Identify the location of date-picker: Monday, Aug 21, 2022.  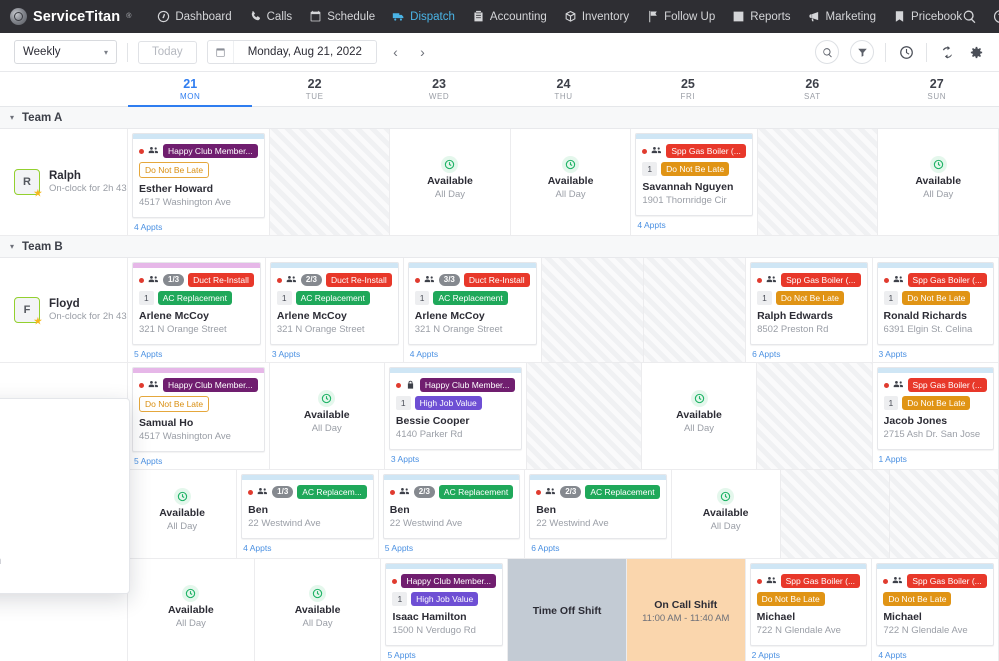
(291, 52).